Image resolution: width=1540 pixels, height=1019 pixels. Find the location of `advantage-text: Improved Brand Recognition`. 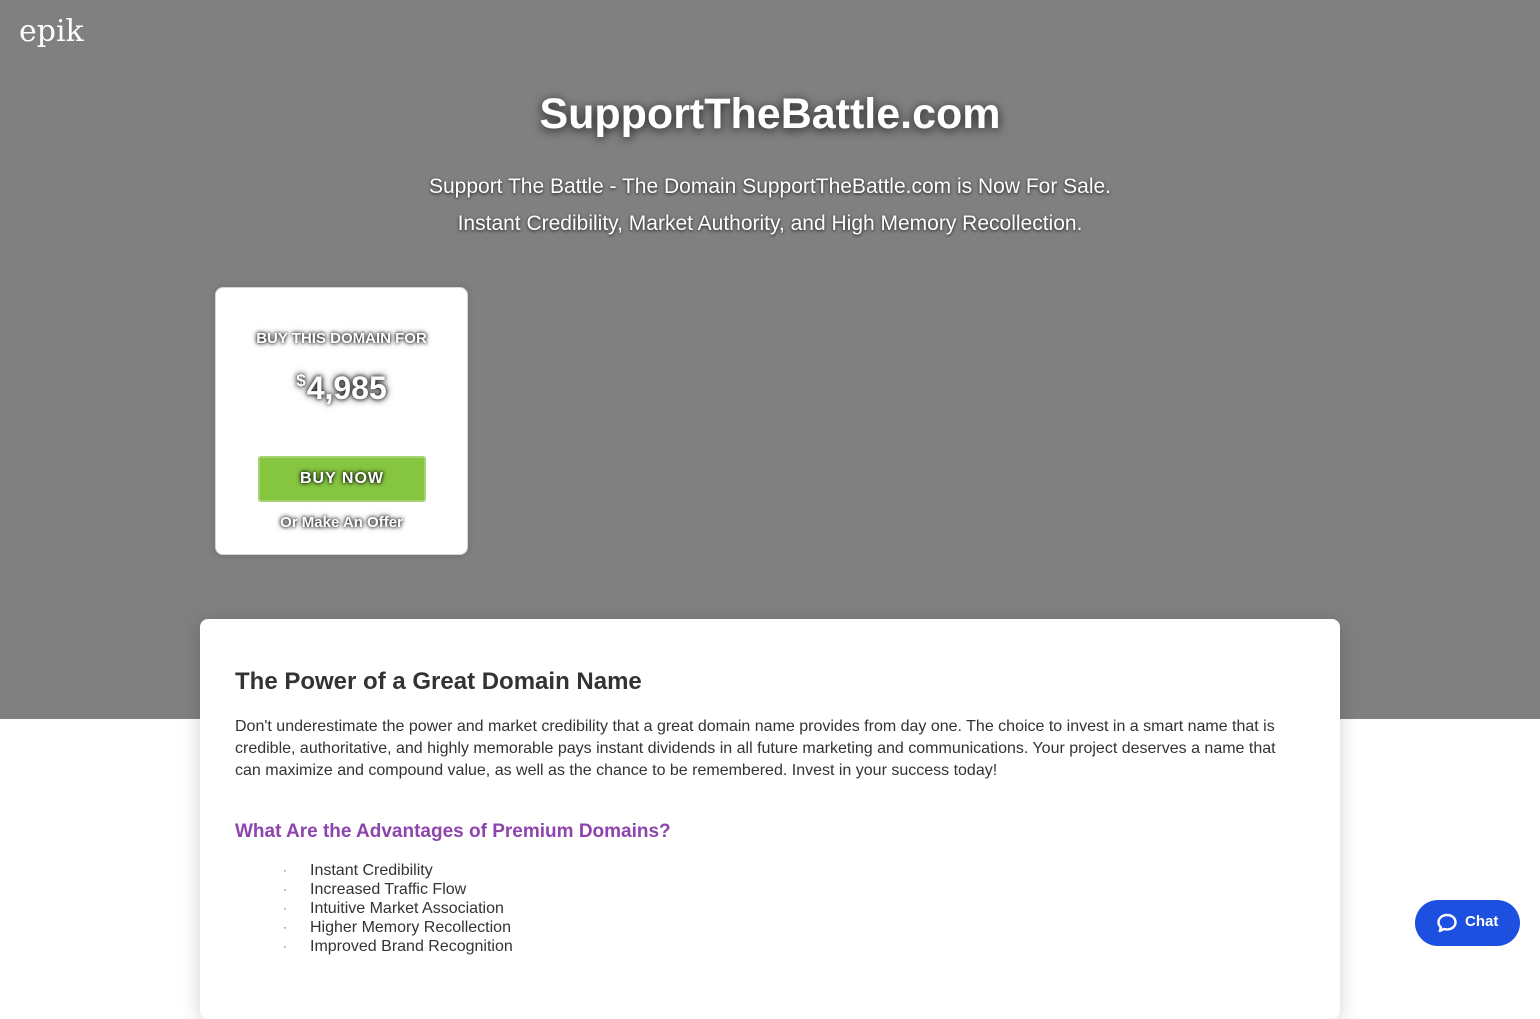

advantage-text: Improved Brand Recognition is located at coordinates (411, 946).